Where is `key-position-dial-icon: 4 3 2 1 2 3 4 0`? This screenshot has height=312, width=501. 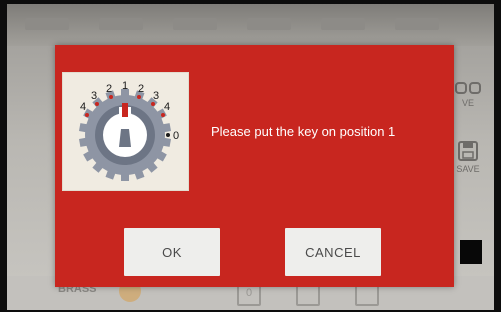 key-position-dial-icon: 4 3 2 1 2 3 4 0 is located at coordinates (125, 131).